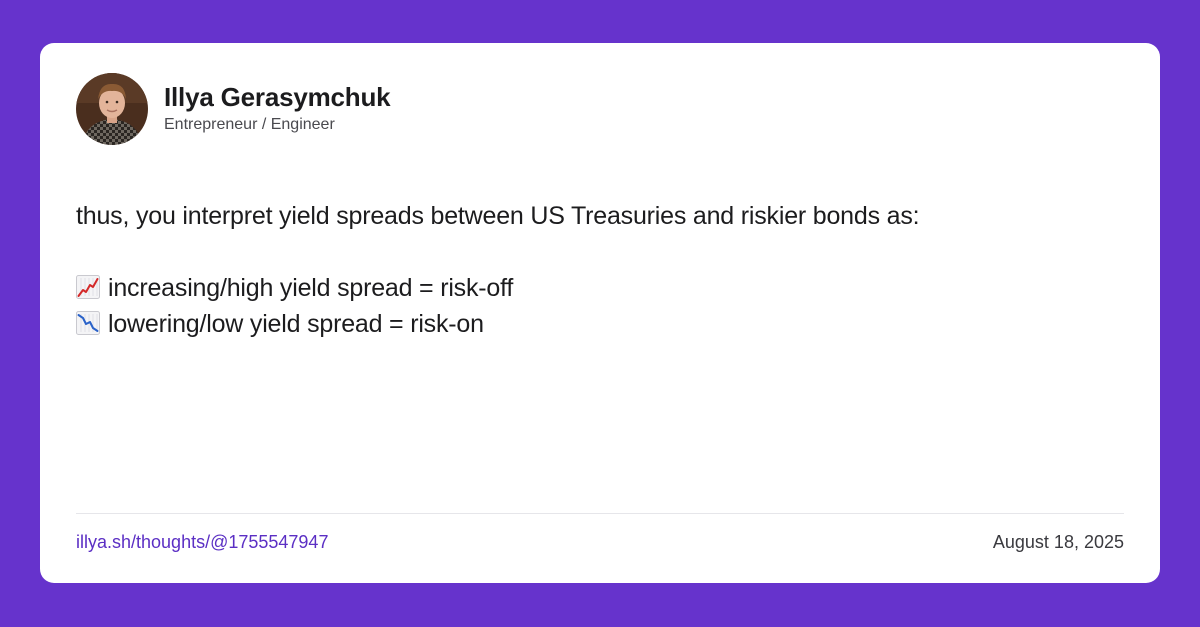  What do you see at coordinates (88, 287) in the screenshot?
I see `chart-increasing-icon` at bounding box center [88, 287].